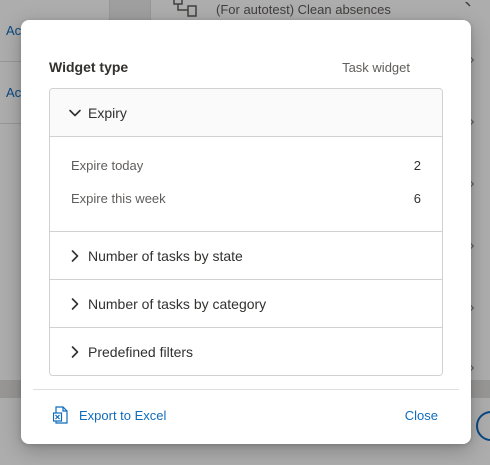 The height and width of the screenshot is (465, 490). I want to click on accordion-header-tasks-by-category: Number of tasks by category, so click(246, 304).